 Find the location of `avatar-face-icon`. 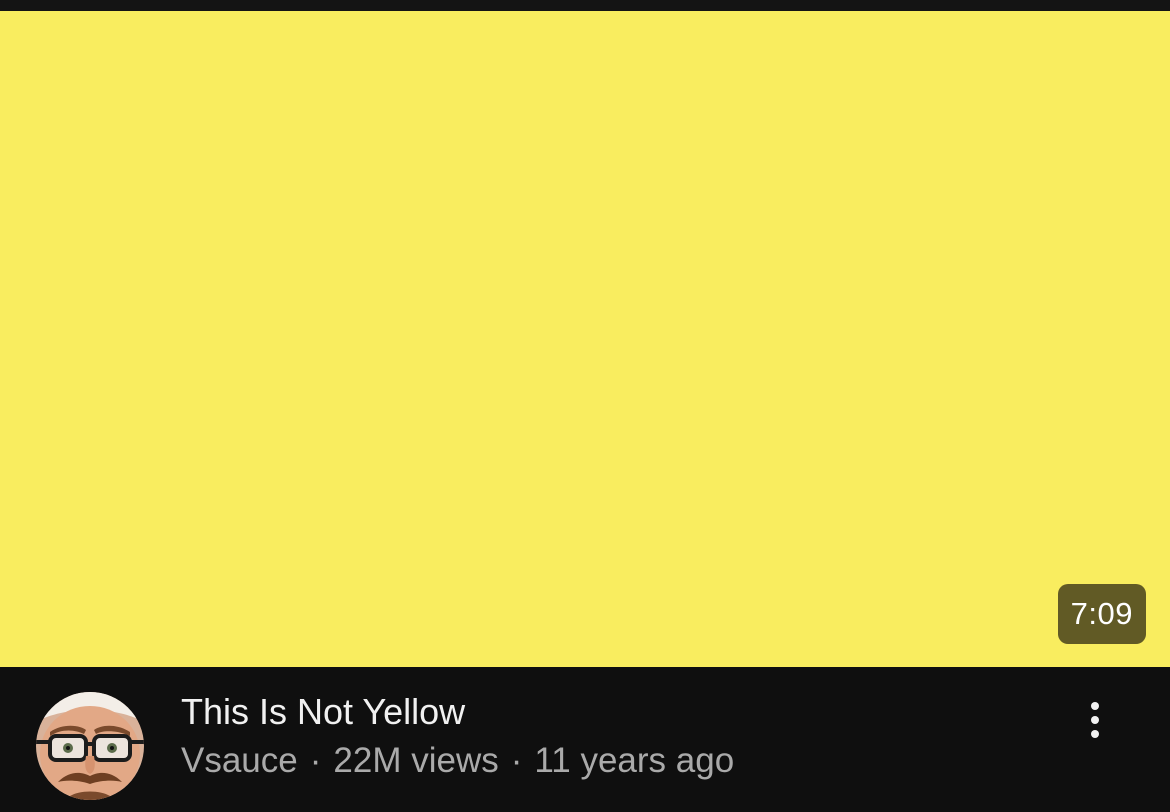

avatar-face-icon is located at coordinates (90, 746).